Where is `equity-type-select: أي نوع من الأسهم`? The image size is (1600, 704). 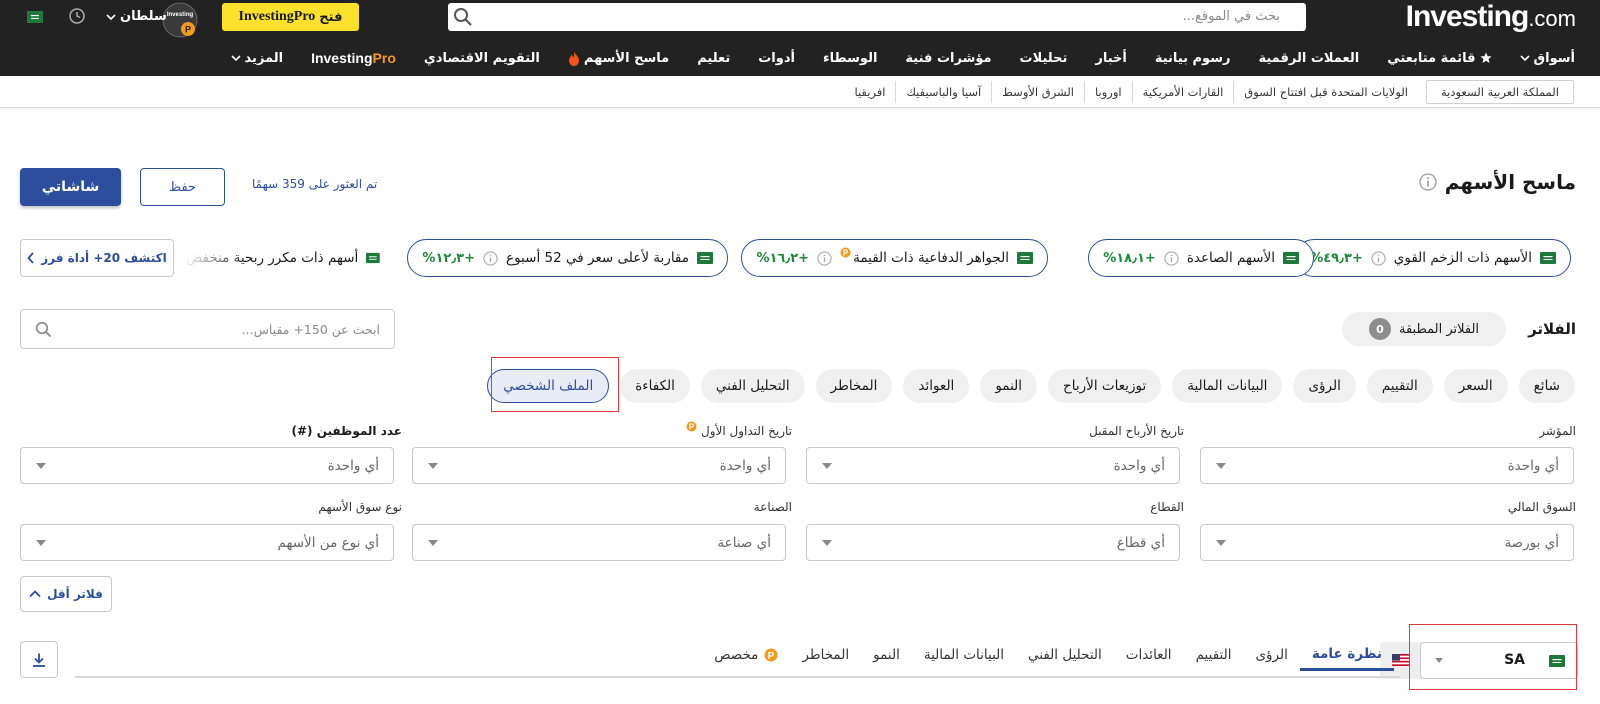 equity-type-select: أي نوع من الأسهم is located at coordinates (207, 542).